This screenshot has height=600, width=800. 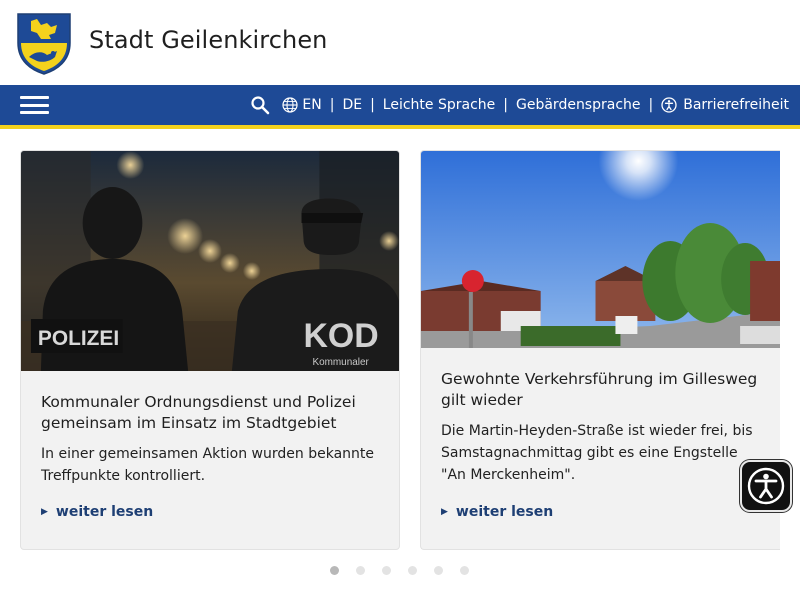 I want to click on globe-icon, so click(x=290, y=105).